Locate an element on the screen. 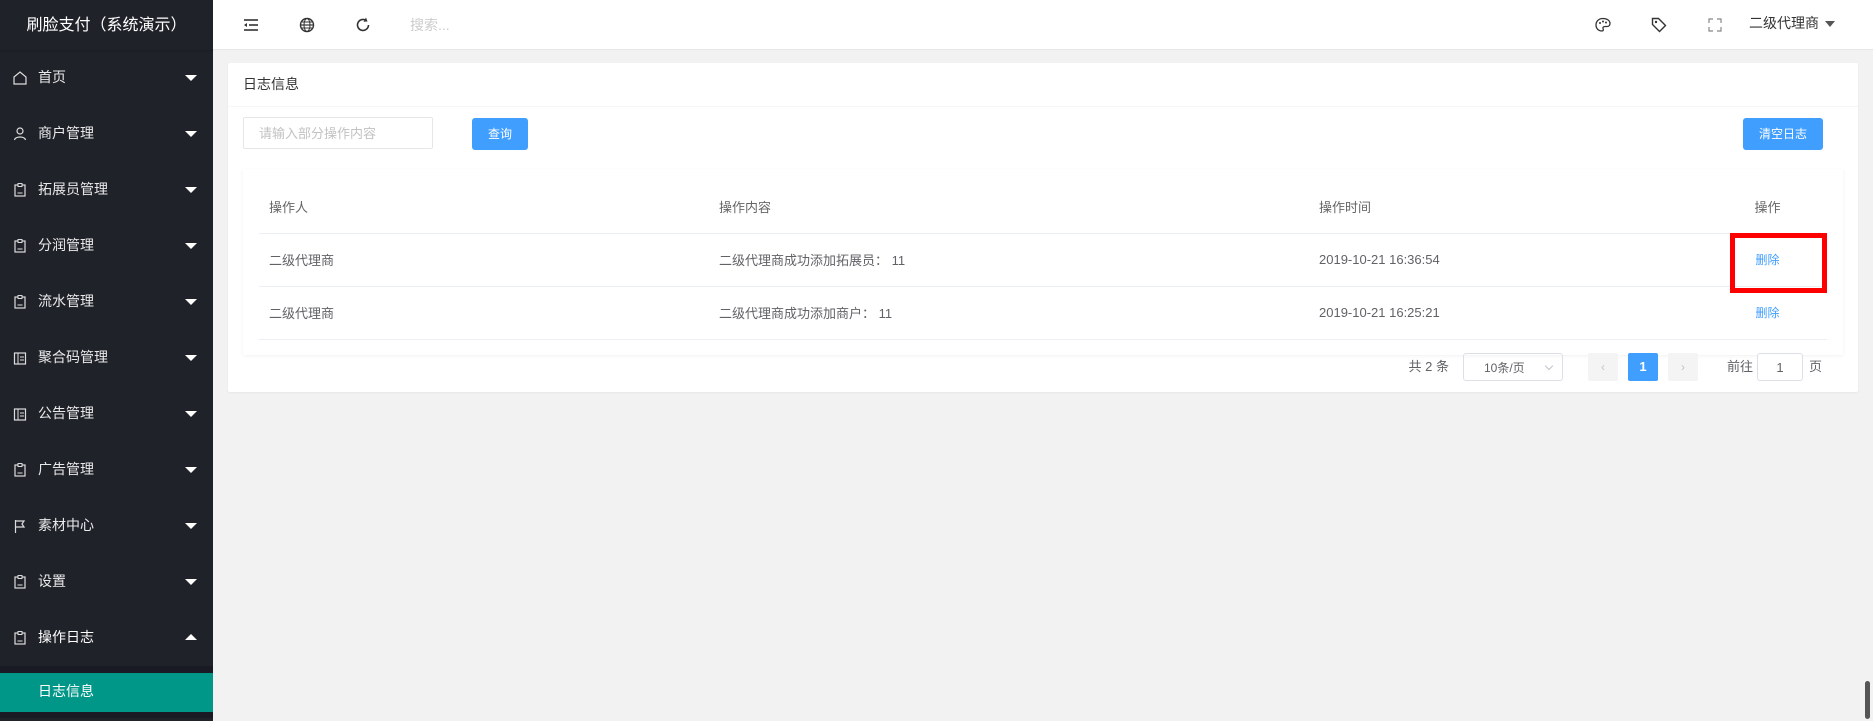  user-icon is located at coordinates (20, 134).